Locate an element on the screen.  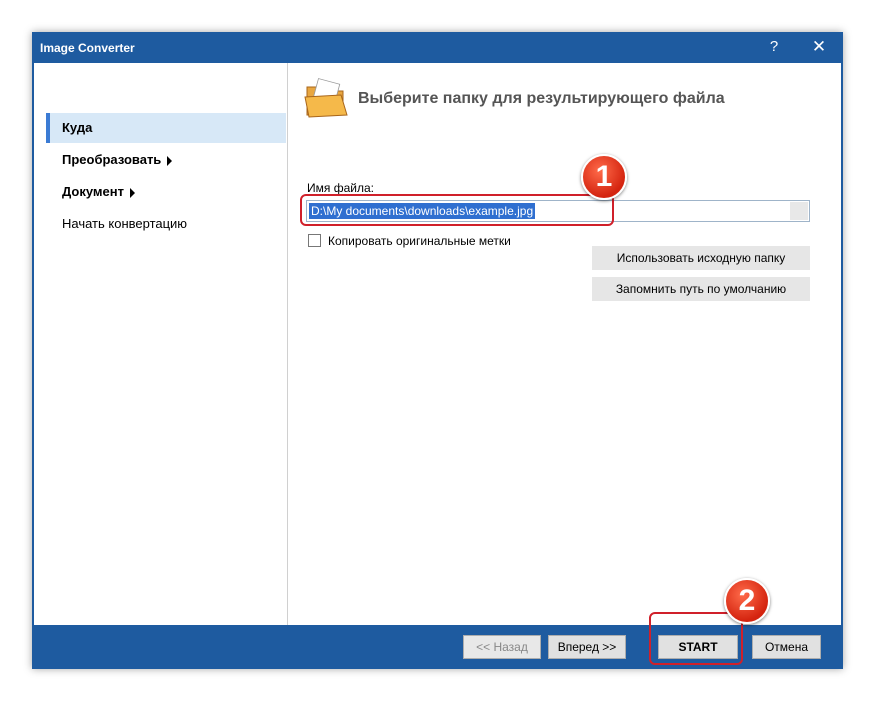
use-source-folder-button: Использовать исходную папку is located at coordinates (701, 258).